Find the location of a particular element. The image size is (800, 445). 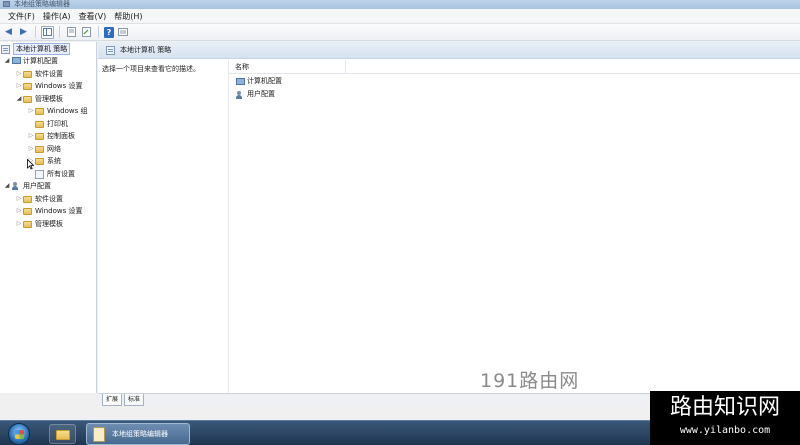

policy-icon is located at coordinates (5, 49).